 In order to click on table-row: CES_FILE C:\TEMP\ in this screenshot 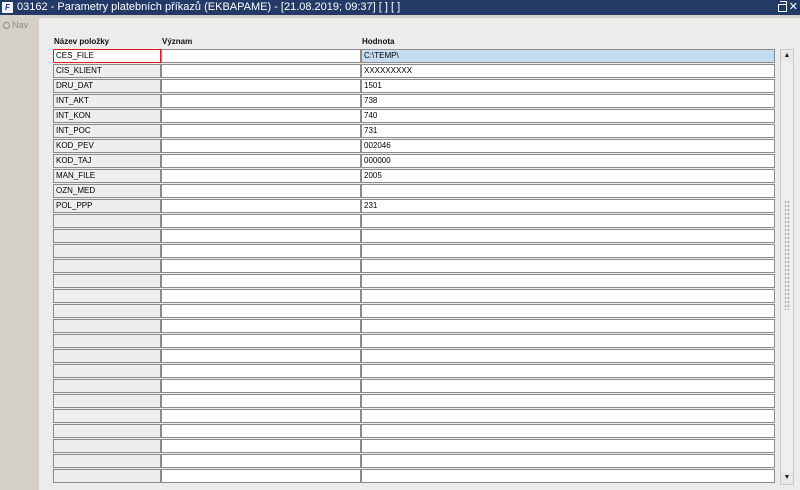, I will do `click(414, 56)`.